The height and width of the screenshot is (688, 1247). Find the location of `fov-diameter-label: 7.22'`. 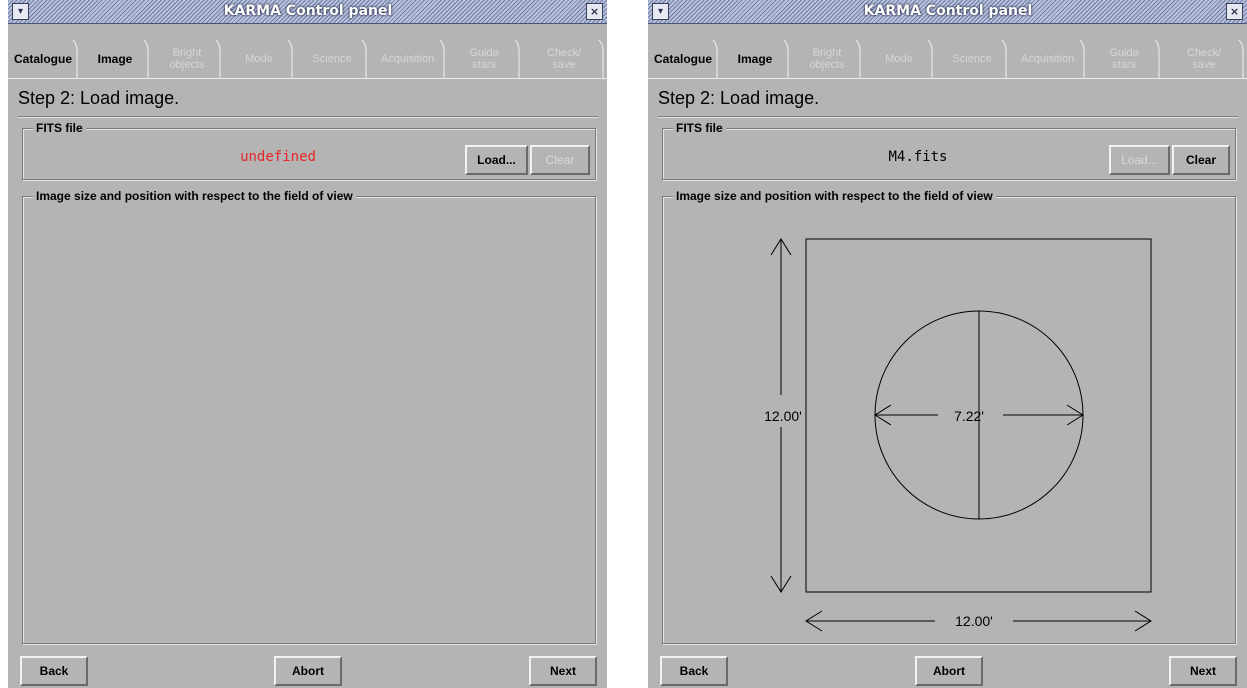

fov-diameter-label: 7.22' is located at coordinates (969, 416).